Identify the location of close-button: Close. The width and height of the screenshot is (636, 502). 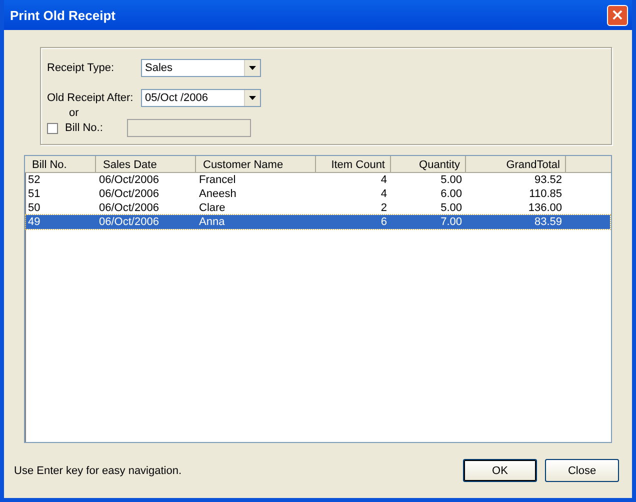
(582, 470).